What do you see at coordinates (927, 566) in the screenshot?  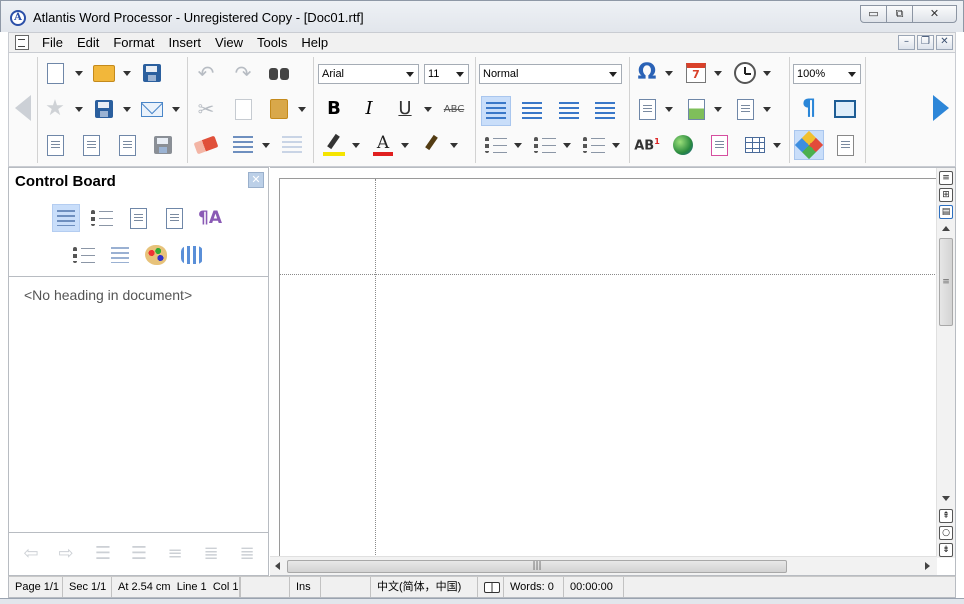 I see `scroll-right-icon` at bounding box center [927, 566].